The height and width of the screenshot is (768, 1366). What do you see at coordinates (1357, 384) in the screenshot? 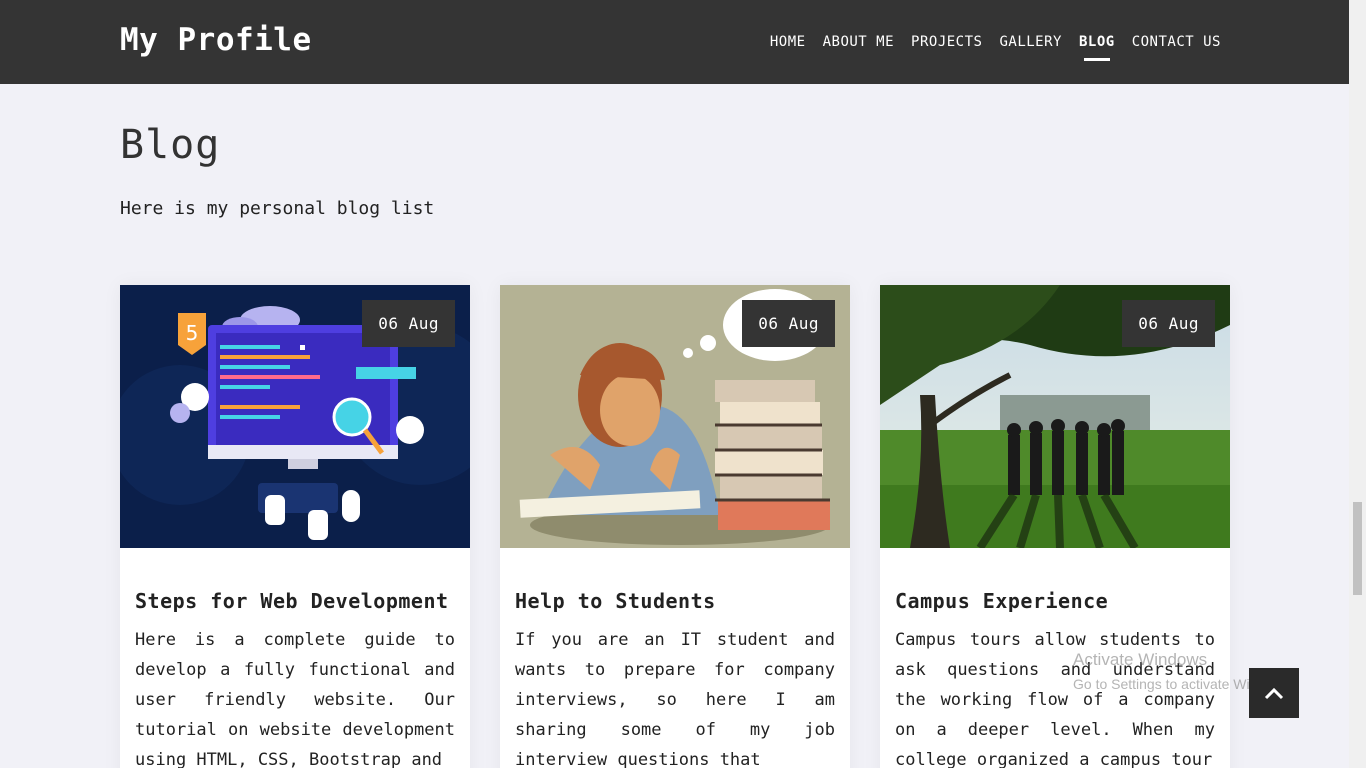
I see `page-scrollbar` at bounding box center [1357, 384].